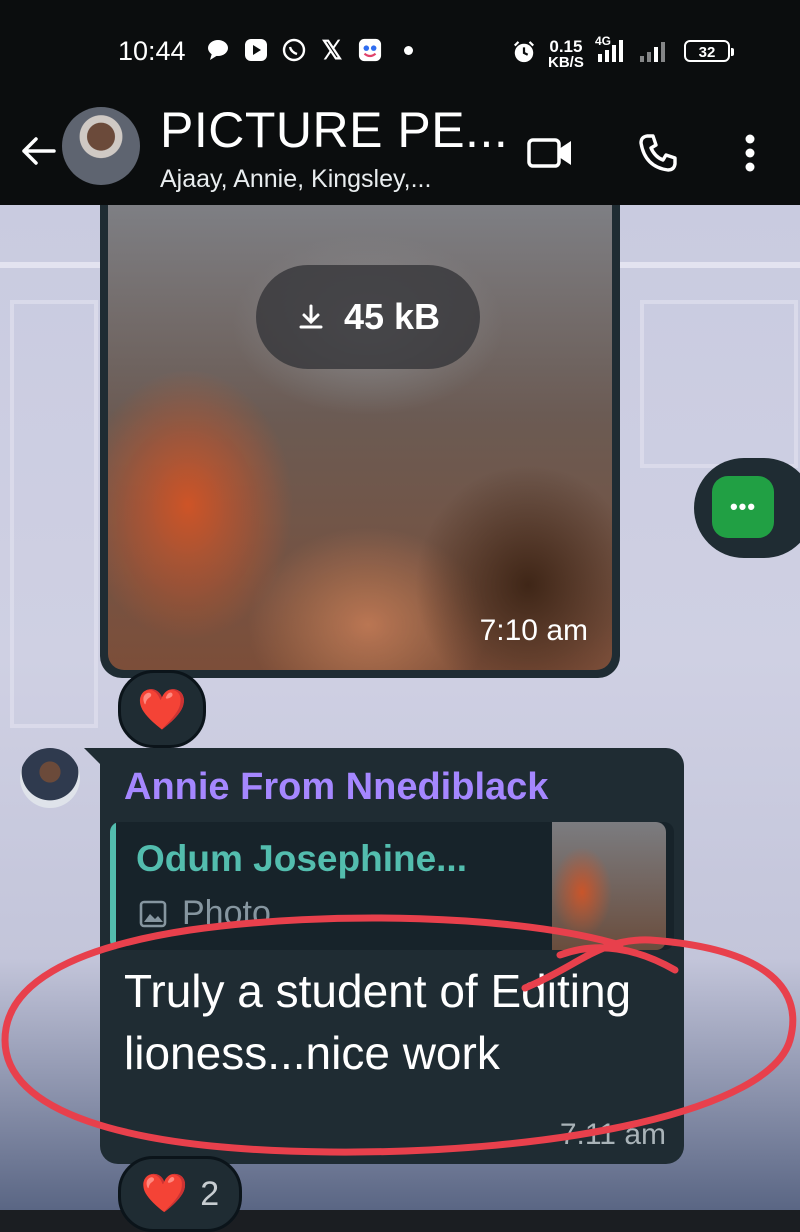  Describe the element at coordinates (566, 62) in the screenshot. I see `net-speed-unit: KB/S` at that location.